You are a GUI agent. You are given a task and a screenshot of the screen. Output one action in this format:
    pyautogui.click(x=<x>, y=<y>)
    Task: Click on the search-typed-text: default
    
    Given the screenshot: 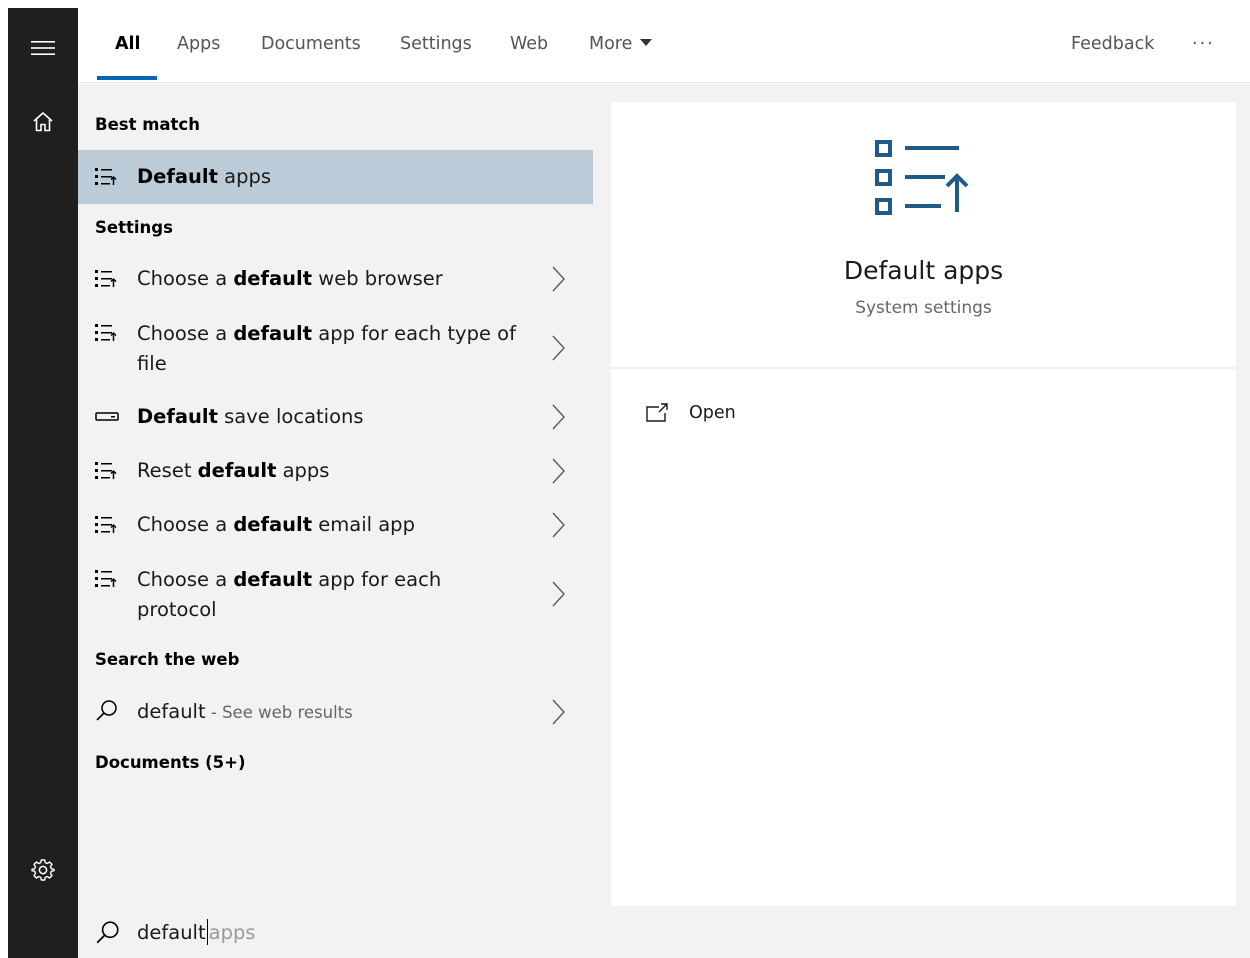 What is the action you would take?
    pyautogui.click(x=171, y=932)
    